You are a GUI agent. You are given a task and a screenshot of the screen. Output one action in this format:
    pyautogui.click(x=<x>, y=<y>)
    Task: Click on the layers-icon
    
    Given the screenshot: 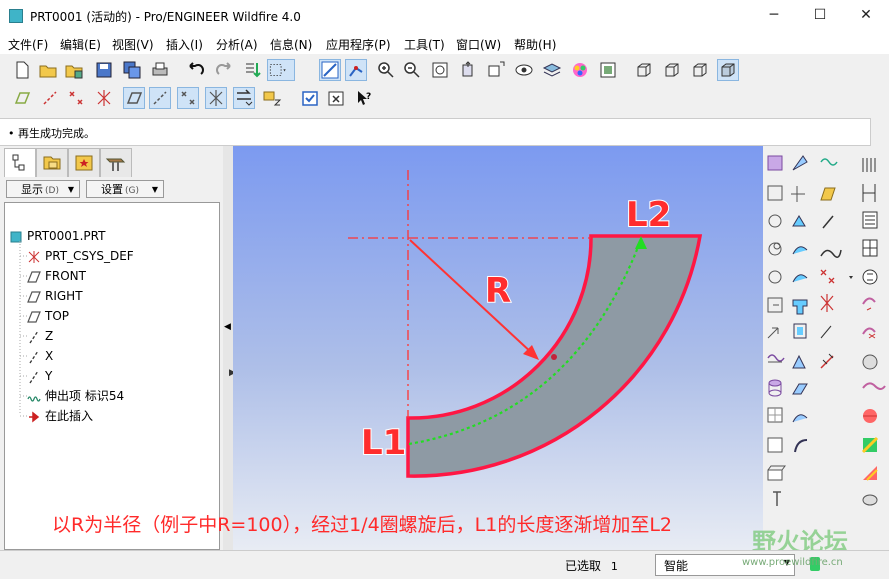 What is the action you would take?
    pyautogui.click(x=552, y=70)
    